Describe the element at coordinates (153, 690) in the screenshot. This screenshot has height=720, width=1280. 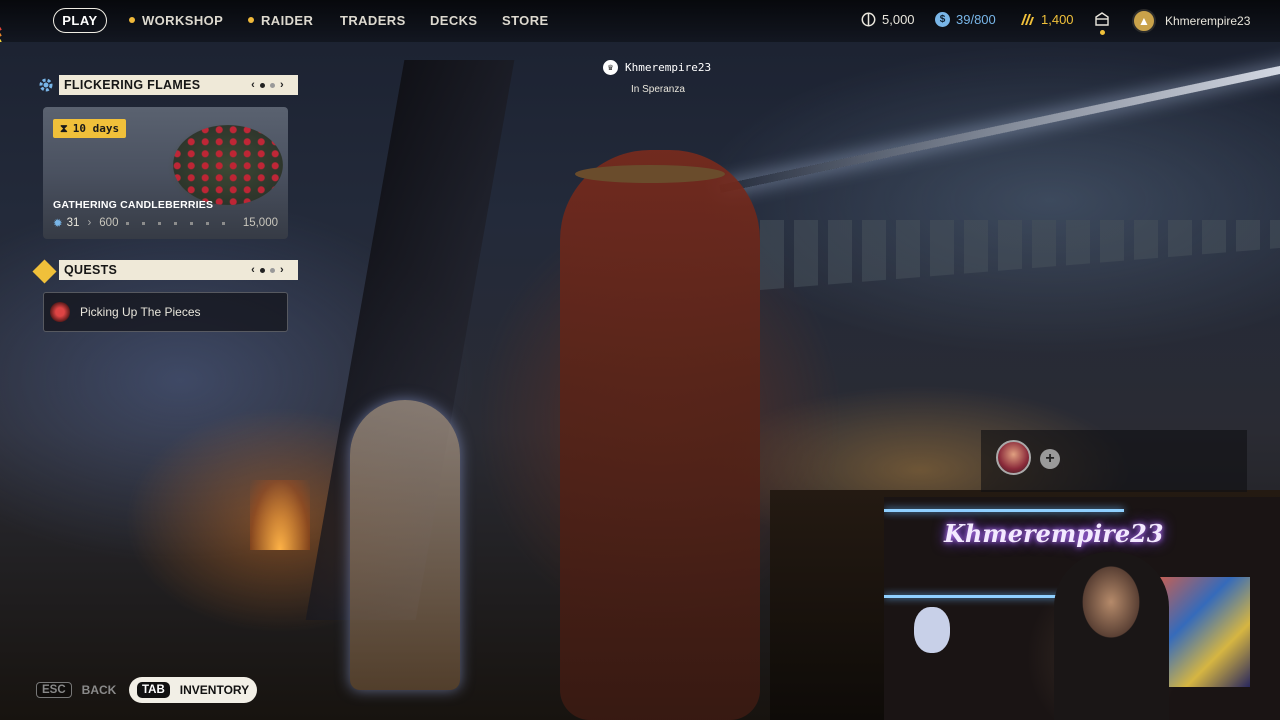
I see `tab-key: TAB` at that location.